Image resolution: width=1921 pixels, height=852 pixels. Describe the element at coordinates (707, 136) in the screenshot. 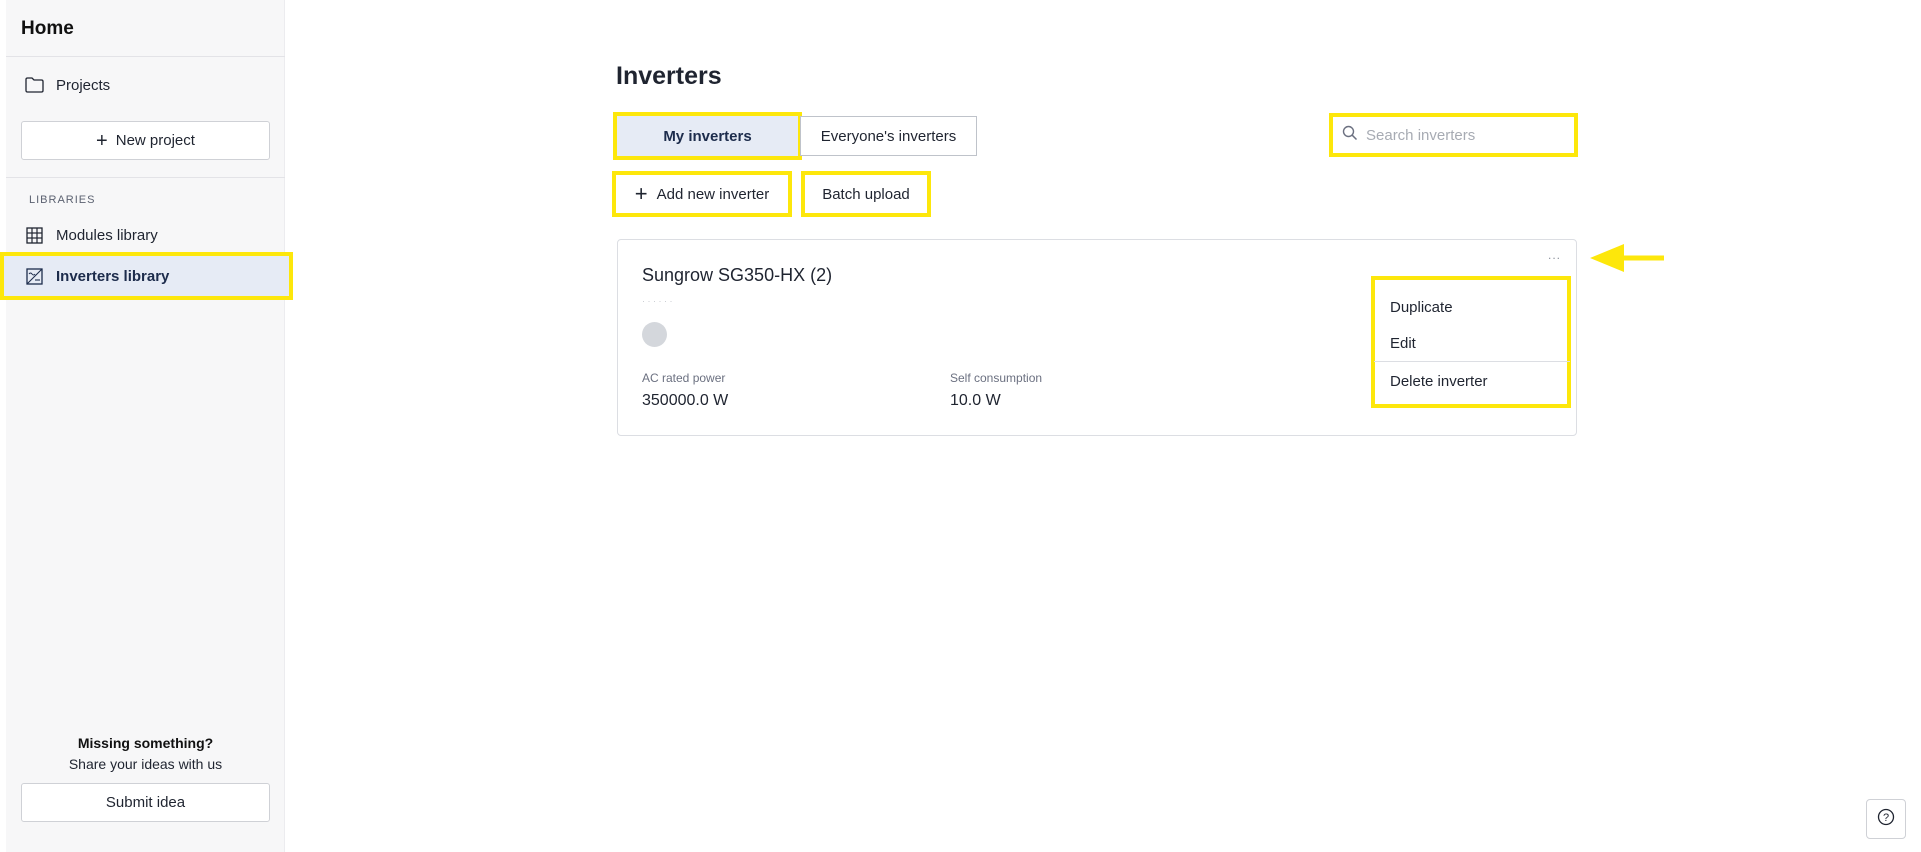

I see `tab-my-inverters: My inverters` at that location.